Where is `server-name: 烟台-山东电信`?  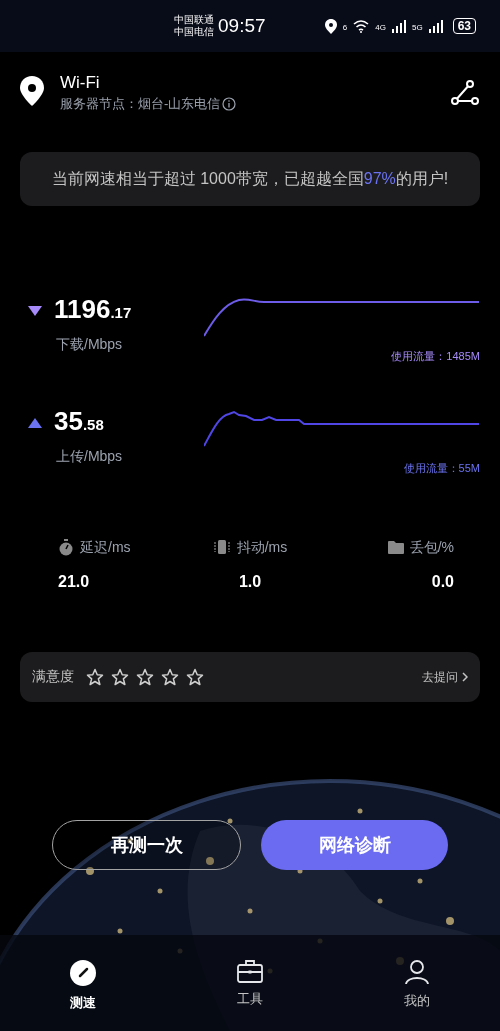 server-name: 烟台-山东电信 is located at coordinates (179, 104).